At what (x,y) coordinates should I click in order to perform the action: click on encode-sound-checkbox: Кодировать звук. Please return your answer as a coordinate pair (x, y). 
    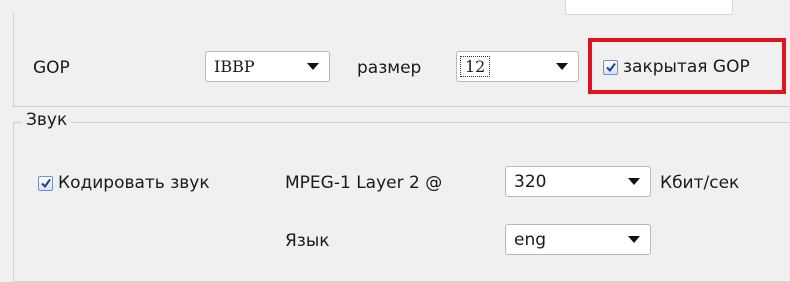
    Looking at the image, I should click on (124, 183).